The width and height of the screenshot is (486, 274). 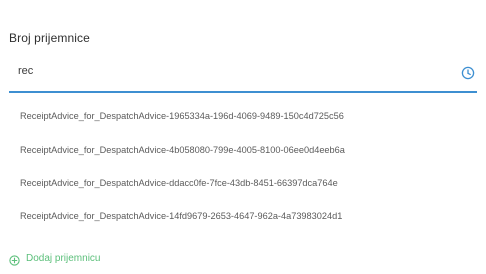 I want to click on plus-circle-icon, so click(x=14, y=259).